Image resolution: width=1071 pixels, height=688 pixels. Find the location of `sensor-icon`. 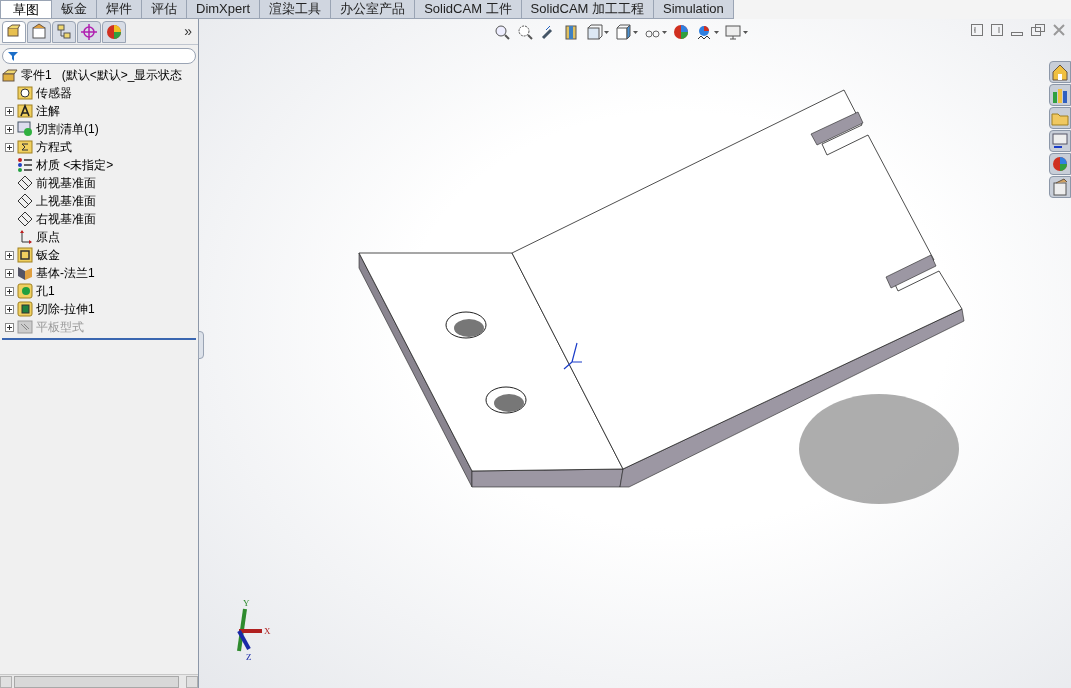

sensor-icon is located at coordinates (25, 93).